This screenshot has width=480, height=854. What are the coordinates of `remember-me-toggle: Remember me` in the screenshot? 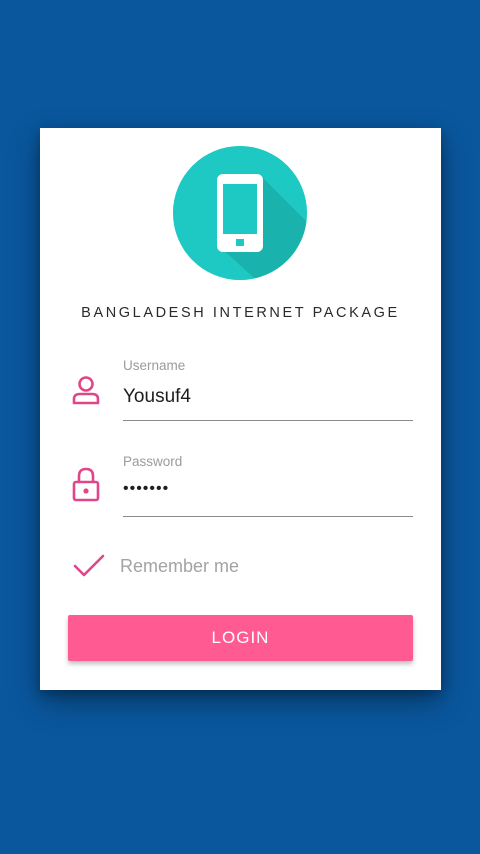 It's located at (220, 566).